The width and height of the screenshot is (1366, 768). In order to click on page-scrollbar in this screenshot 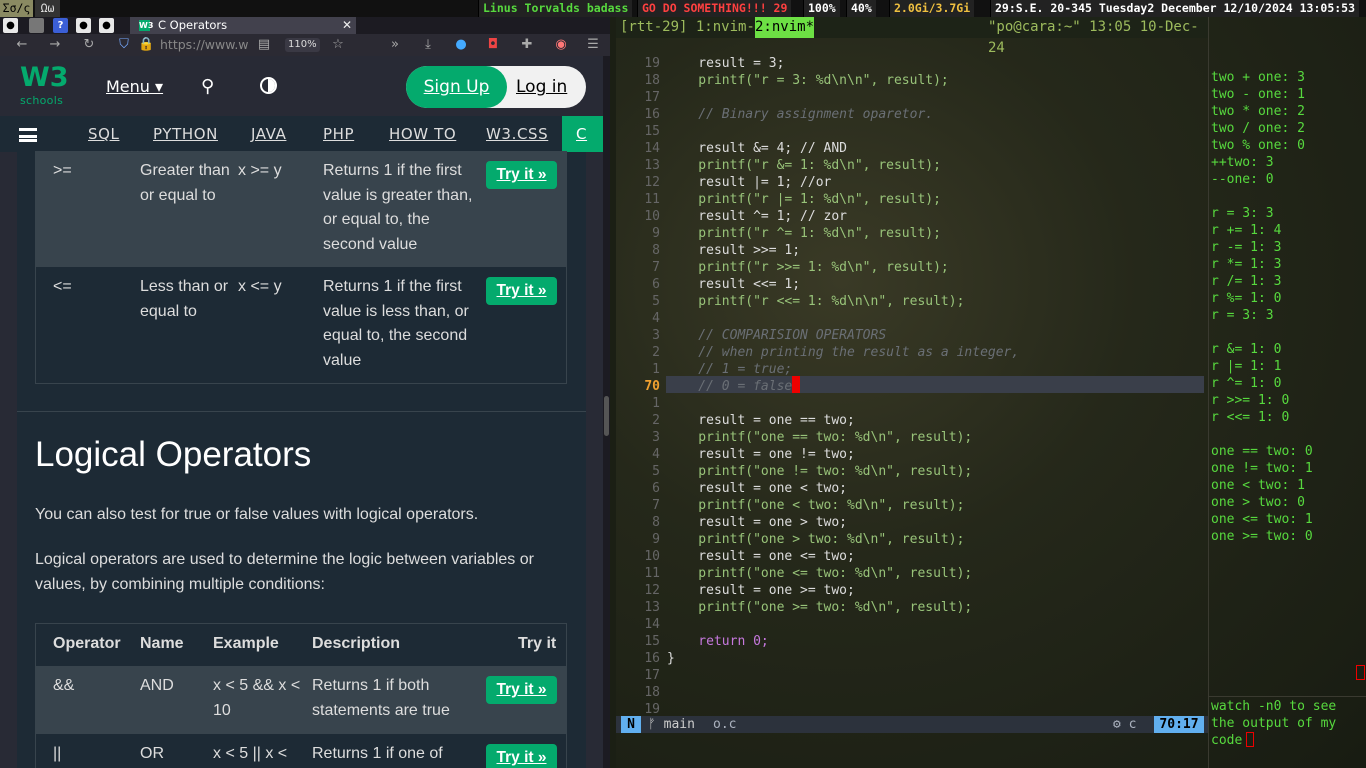, I will do `click(606, 412)`.